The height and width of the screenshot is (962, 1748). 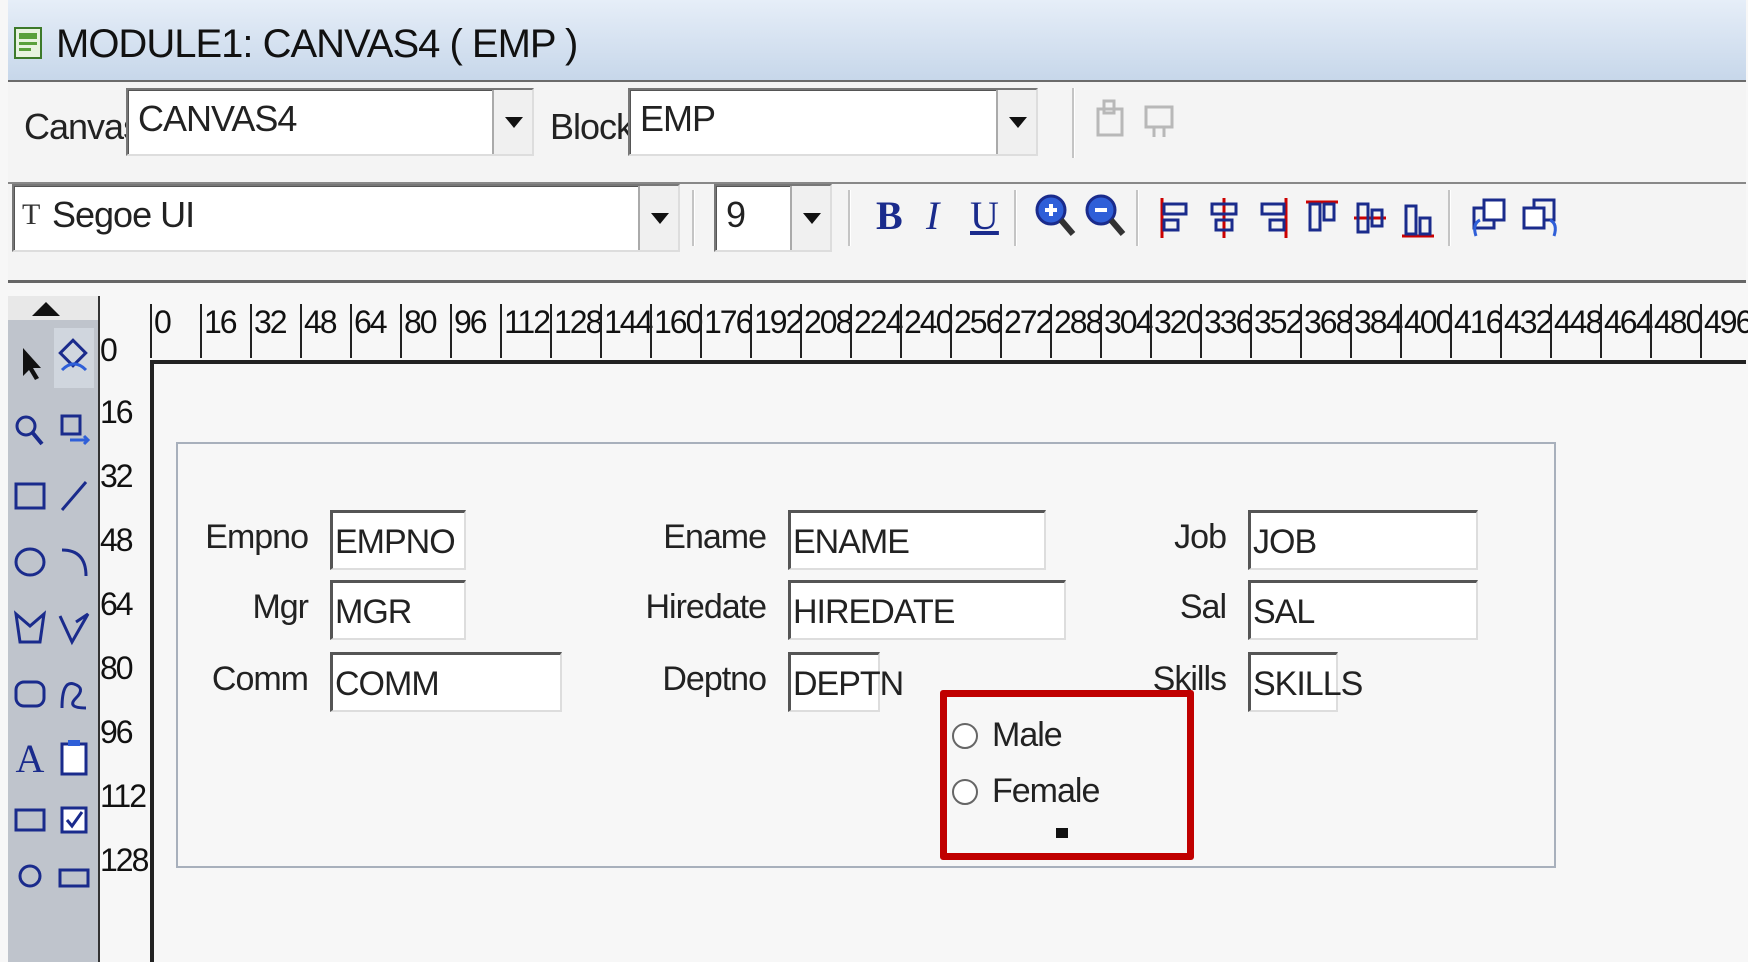 I want to click on horizontal-ruler-tick: 80, so click(x=419, y=331).